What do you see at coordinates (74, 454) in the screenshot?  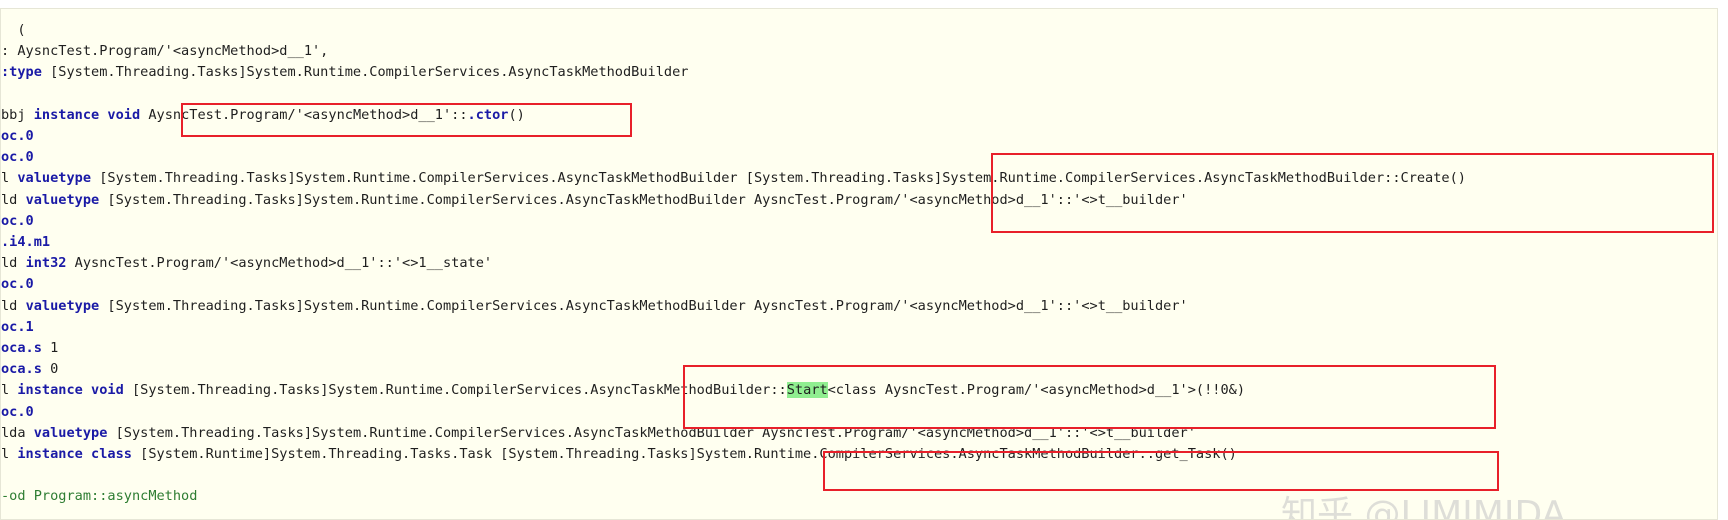 I see `code-keyword: instance class` at bounding box center [74, 454].